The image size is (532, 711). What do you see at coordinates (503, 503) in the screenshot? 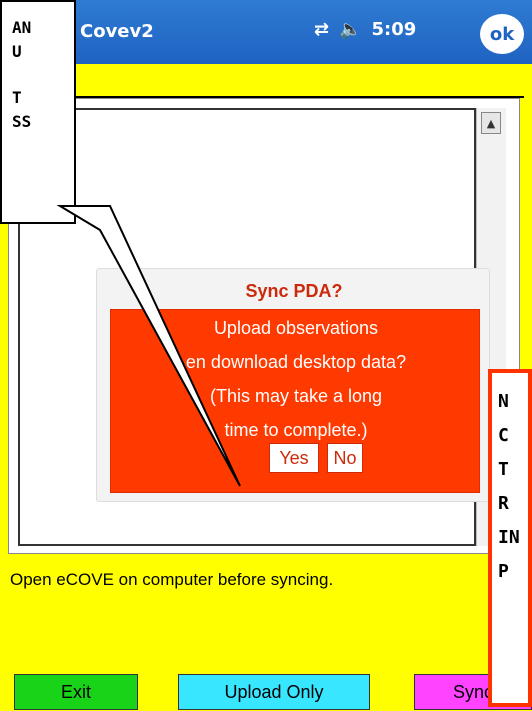
I see `callout-right-line-4: R` at bounding box center [503, 503].